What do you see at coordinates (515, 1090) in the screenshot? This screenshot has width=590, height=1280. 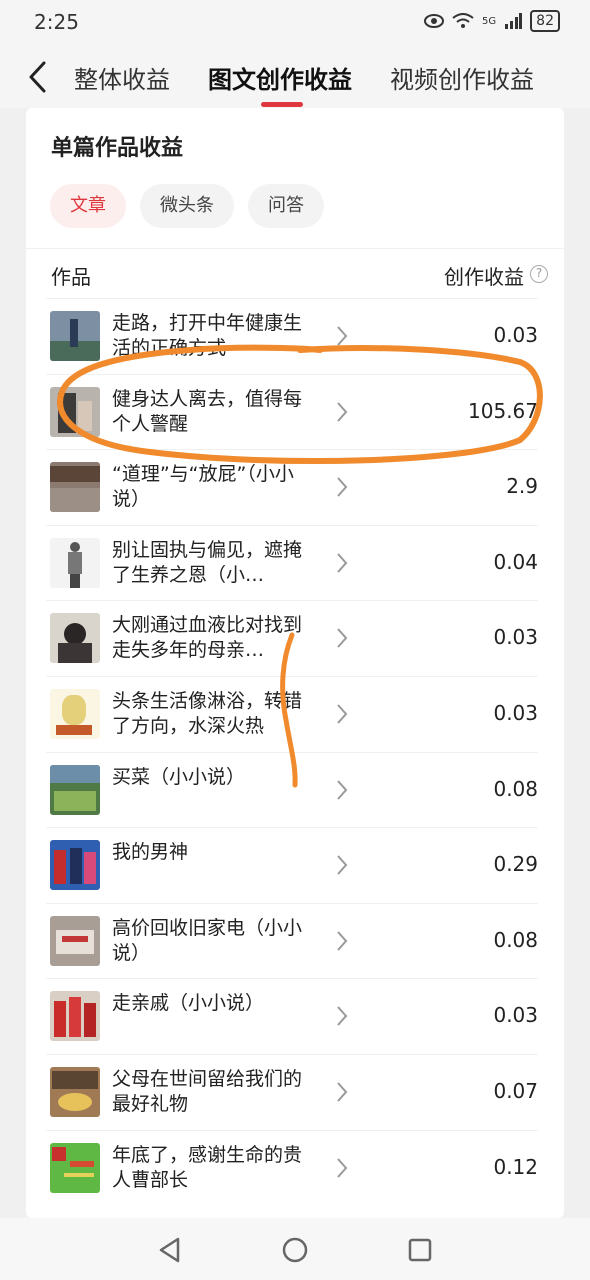 I see `income-value: 0.07` at bounding box center [515, 1090].